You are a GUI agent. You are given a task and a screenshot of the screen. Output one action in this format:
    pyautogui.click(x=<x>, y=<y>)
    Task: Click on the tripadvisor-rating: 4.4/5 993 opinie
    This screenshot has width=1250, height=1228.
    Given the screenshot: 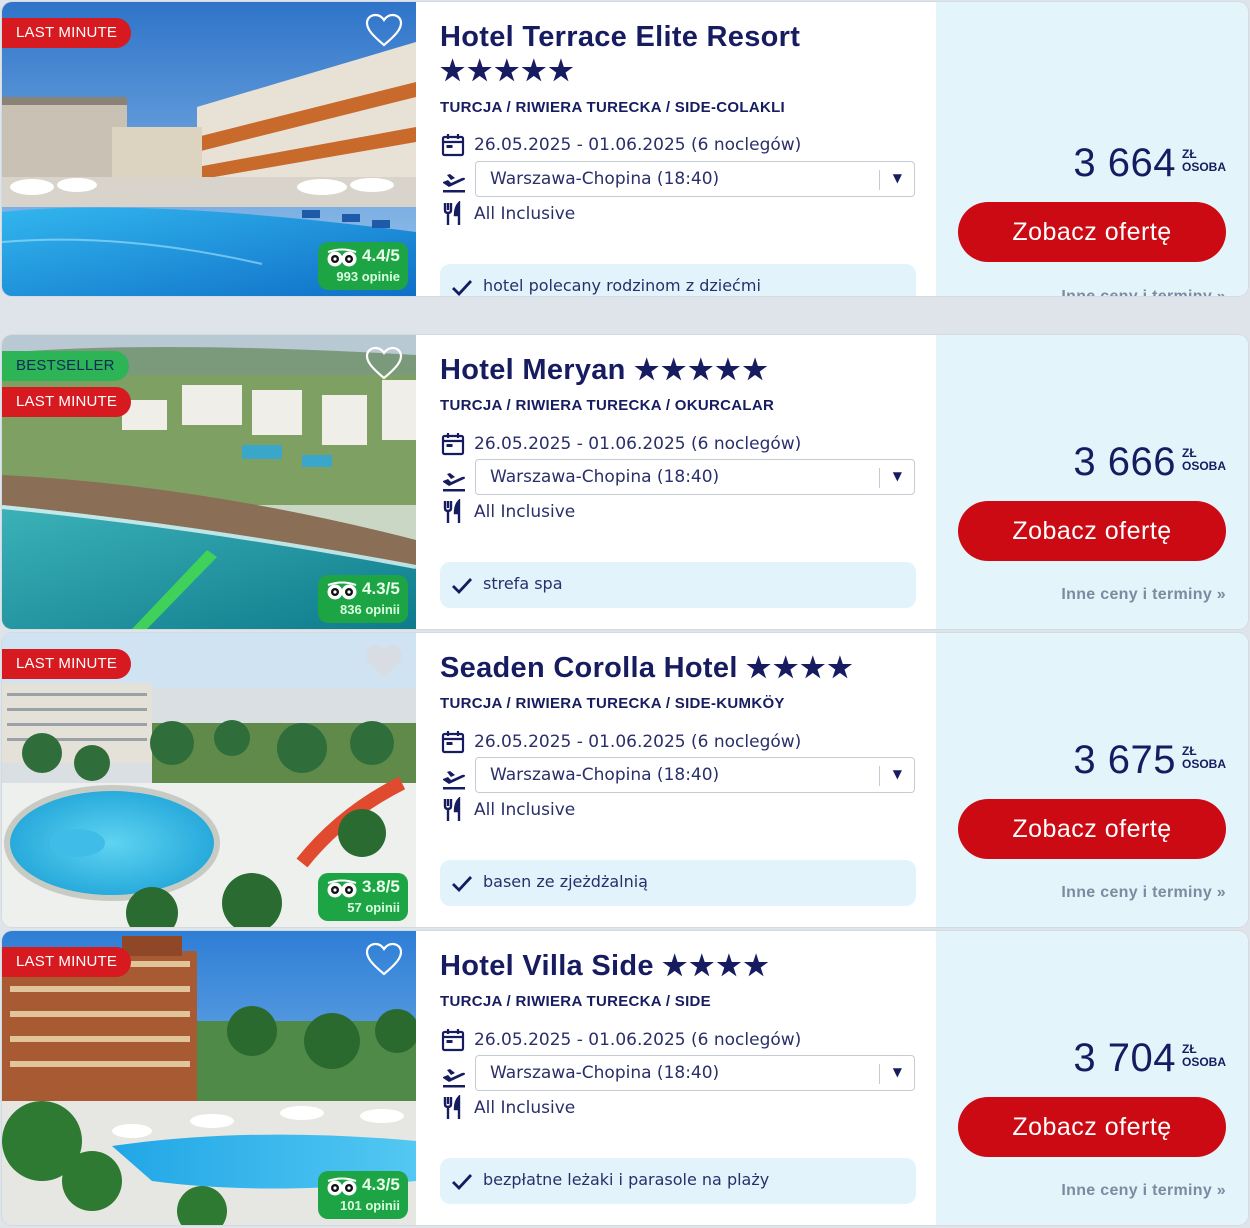 What is the action you would take?
    pyautogui.click(x=363, y=266)
    